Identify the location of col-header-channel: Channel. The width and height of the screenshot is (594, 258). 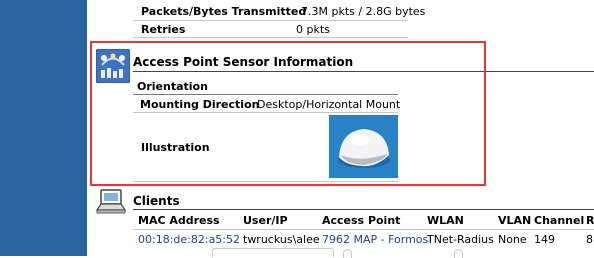
(559, 220).